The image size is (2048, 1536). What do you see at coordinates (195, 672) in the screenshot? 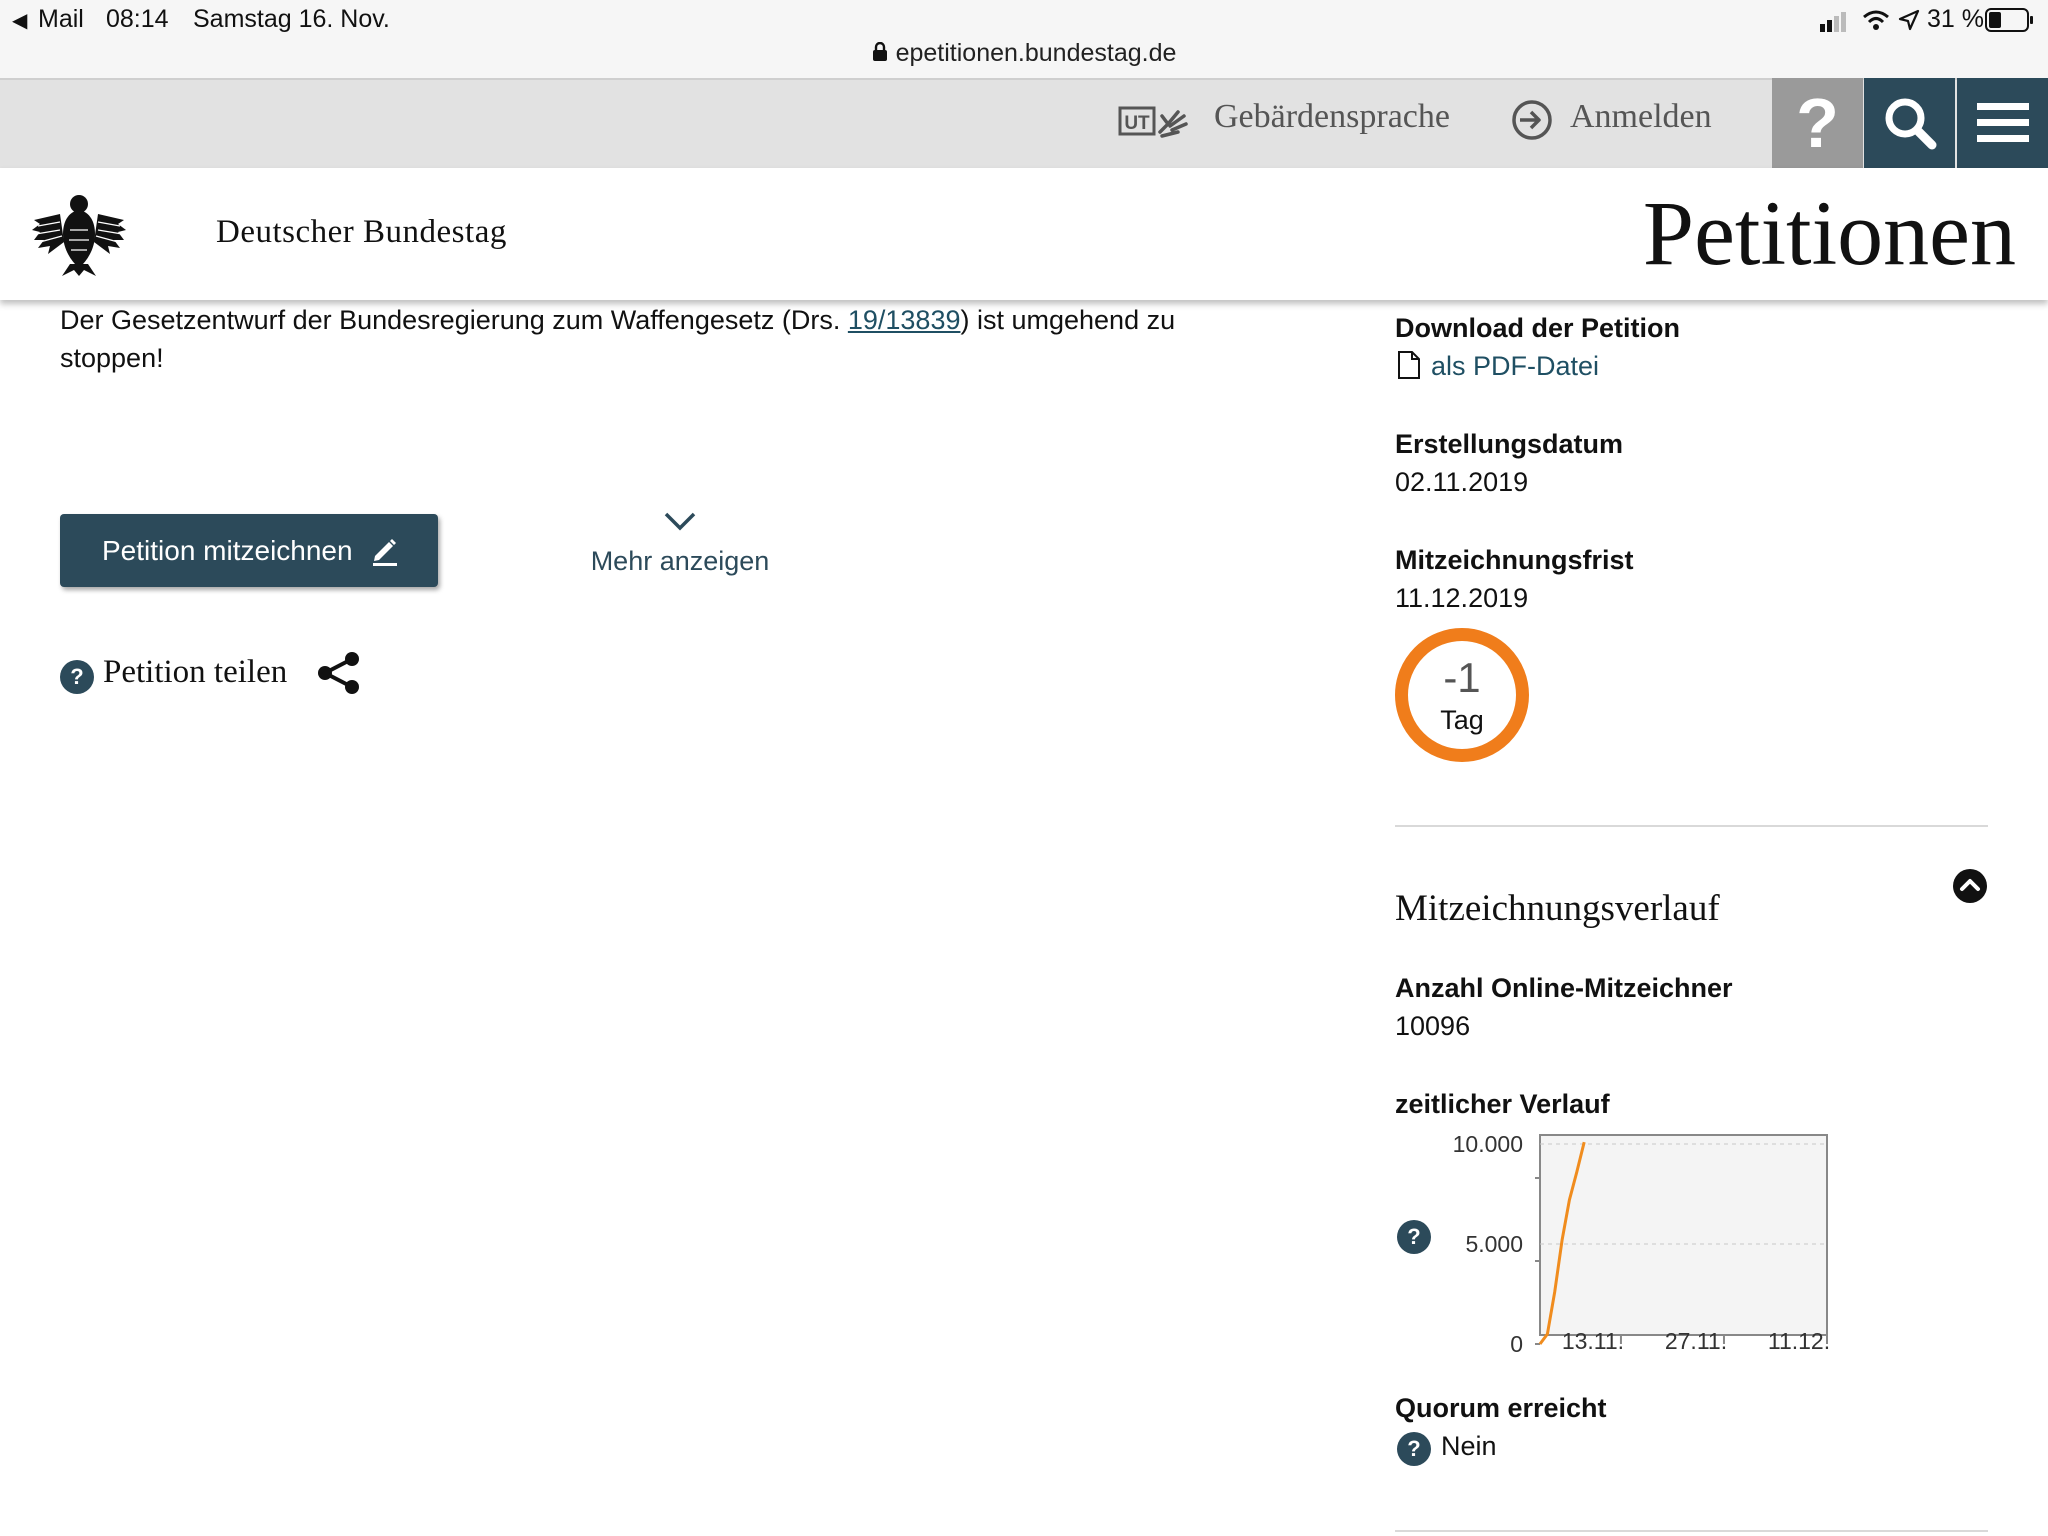
I see `share-label: Petition teilen` at bounding box center [195, 672].